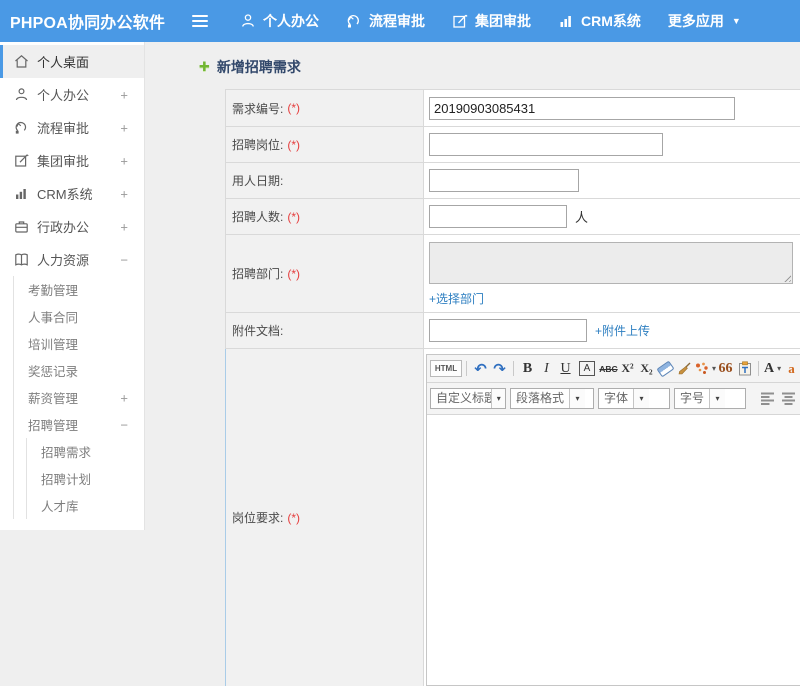 The image size is (800, 686). Describe the element at coordinates (63, 128) in the screenshot. I see `sidebar-item-label: 流程审批` at that location.